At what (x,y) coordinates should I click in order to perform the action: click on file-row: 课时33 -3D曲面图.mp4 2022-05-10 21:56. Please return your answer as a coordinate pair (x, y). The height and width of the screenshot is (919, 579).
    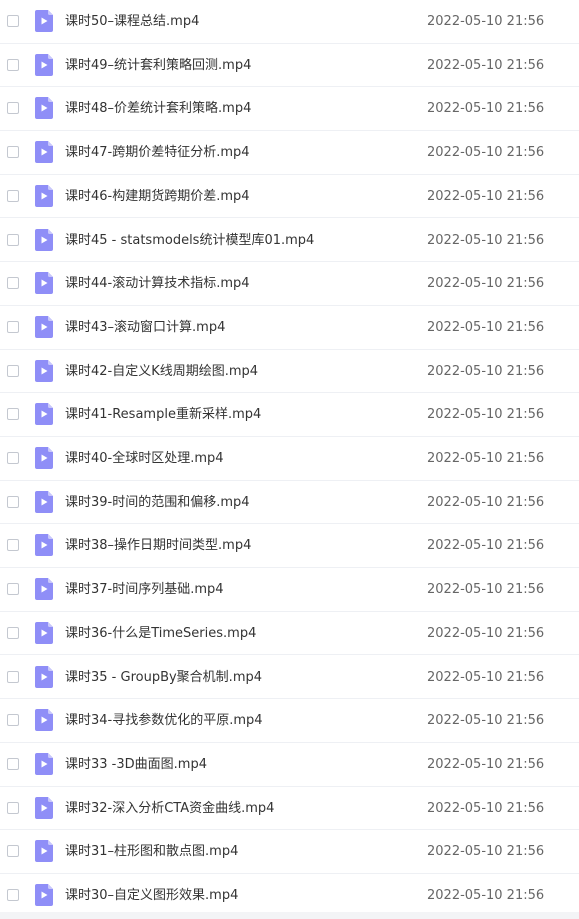
    Looking at the image, I should click on (289, 765).